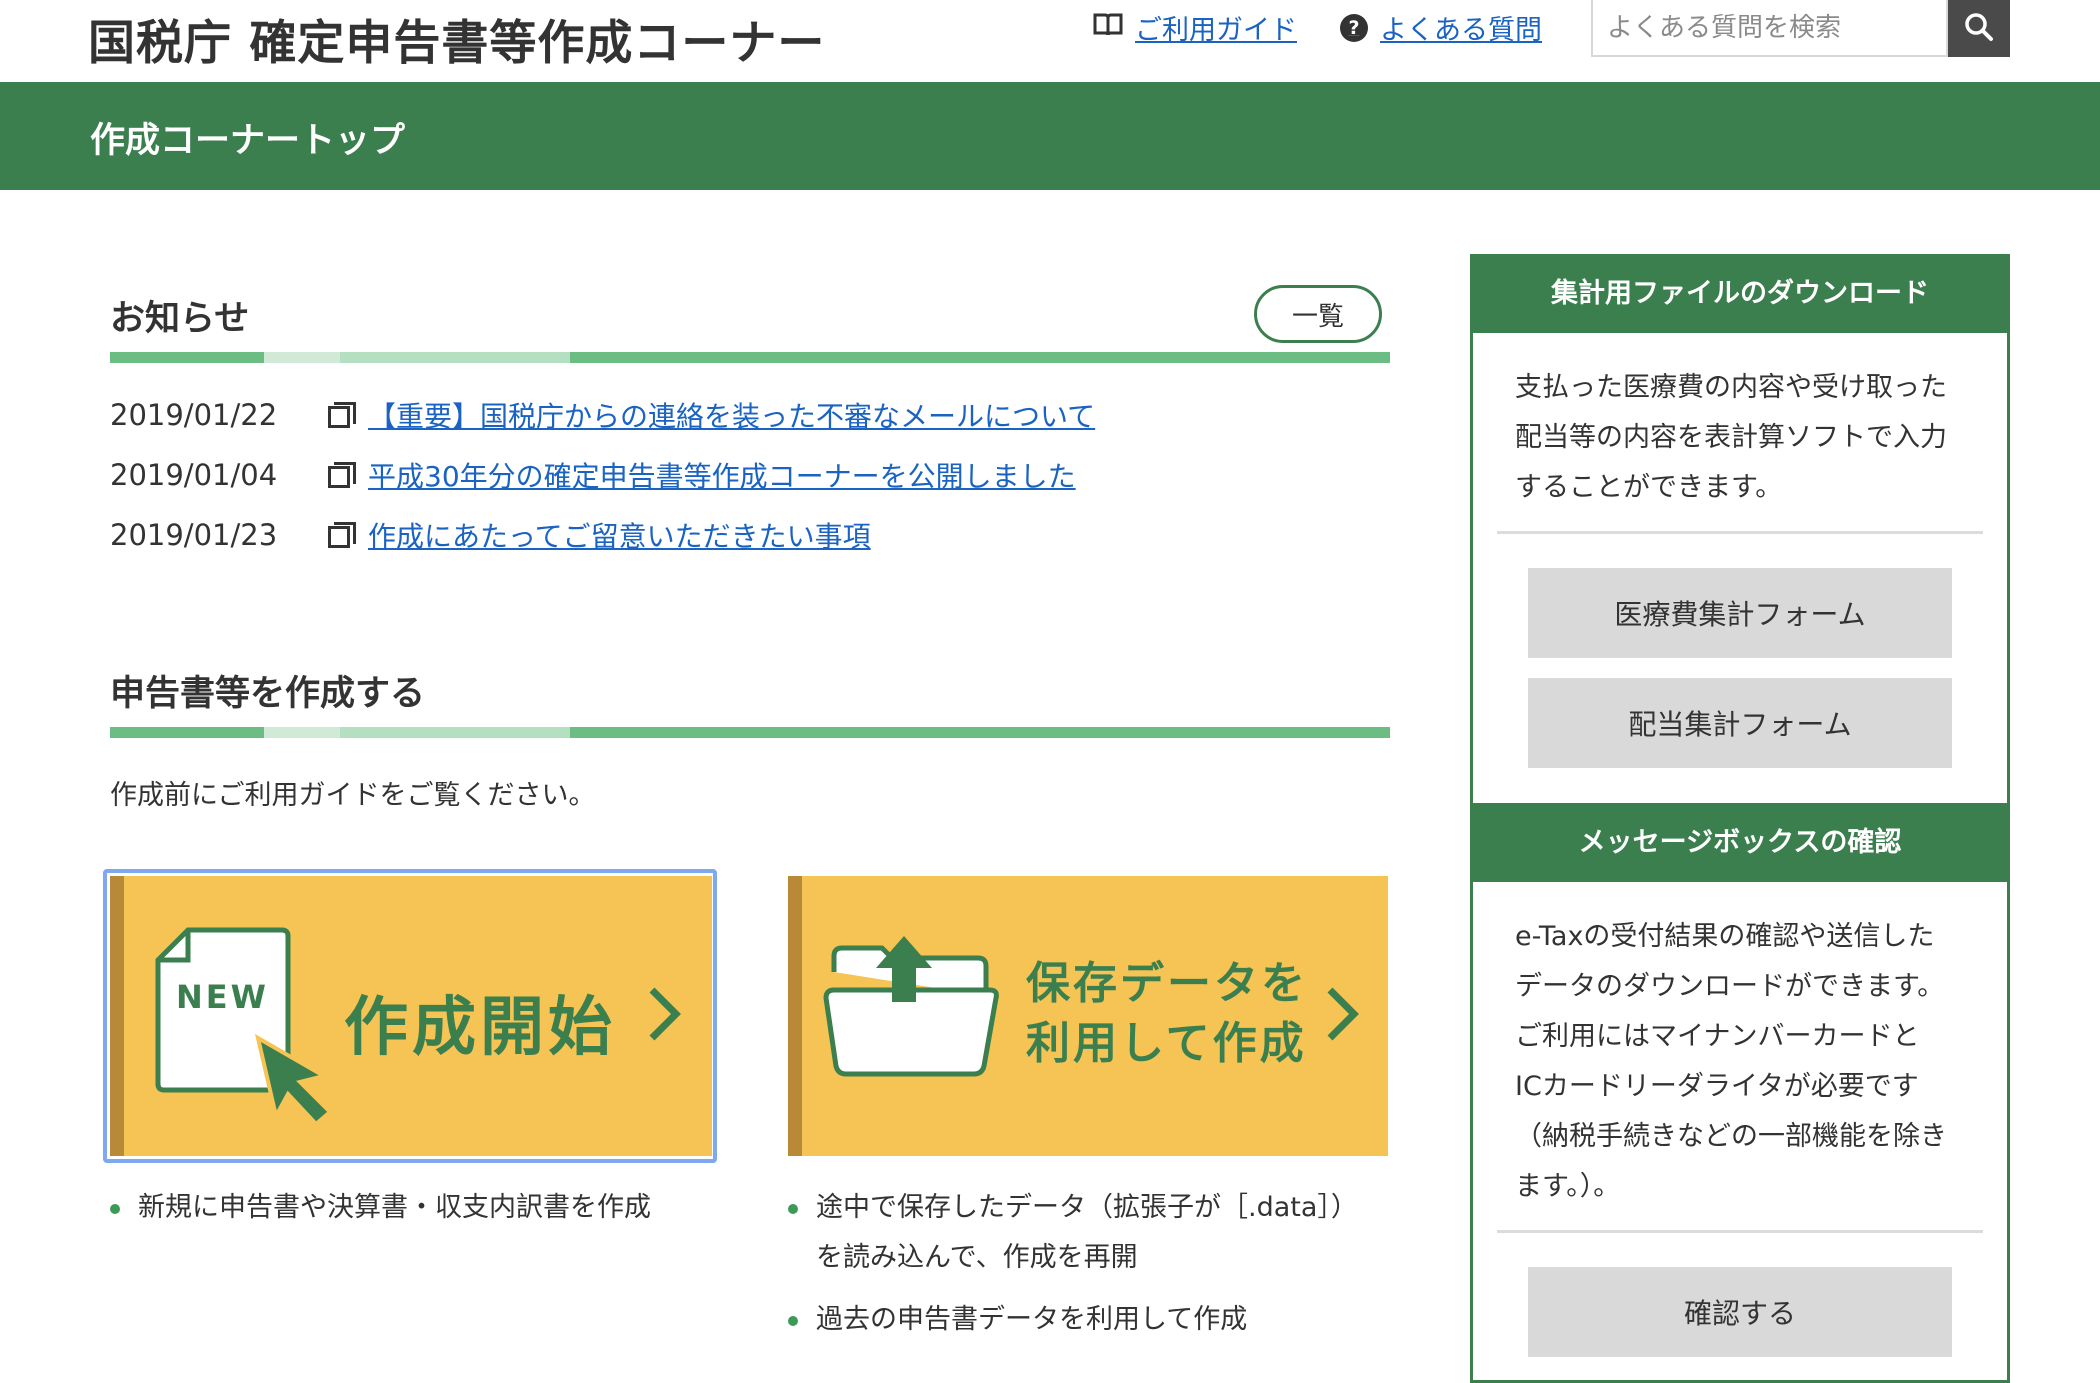  What do you see at coordinates (1568, 1186) in the screenshot?
I see `desc-line: ます。）。` at bounding box center [1568, 1186].